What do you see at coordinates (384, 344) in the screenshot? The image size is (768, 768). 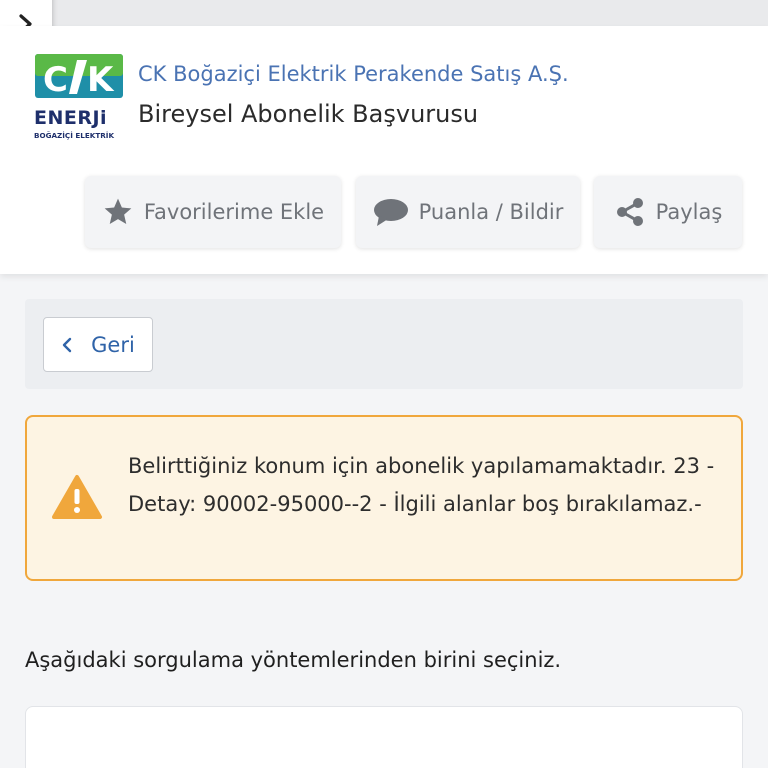 I see `navigation-panel: Geri` at bounding box center [384, 344].